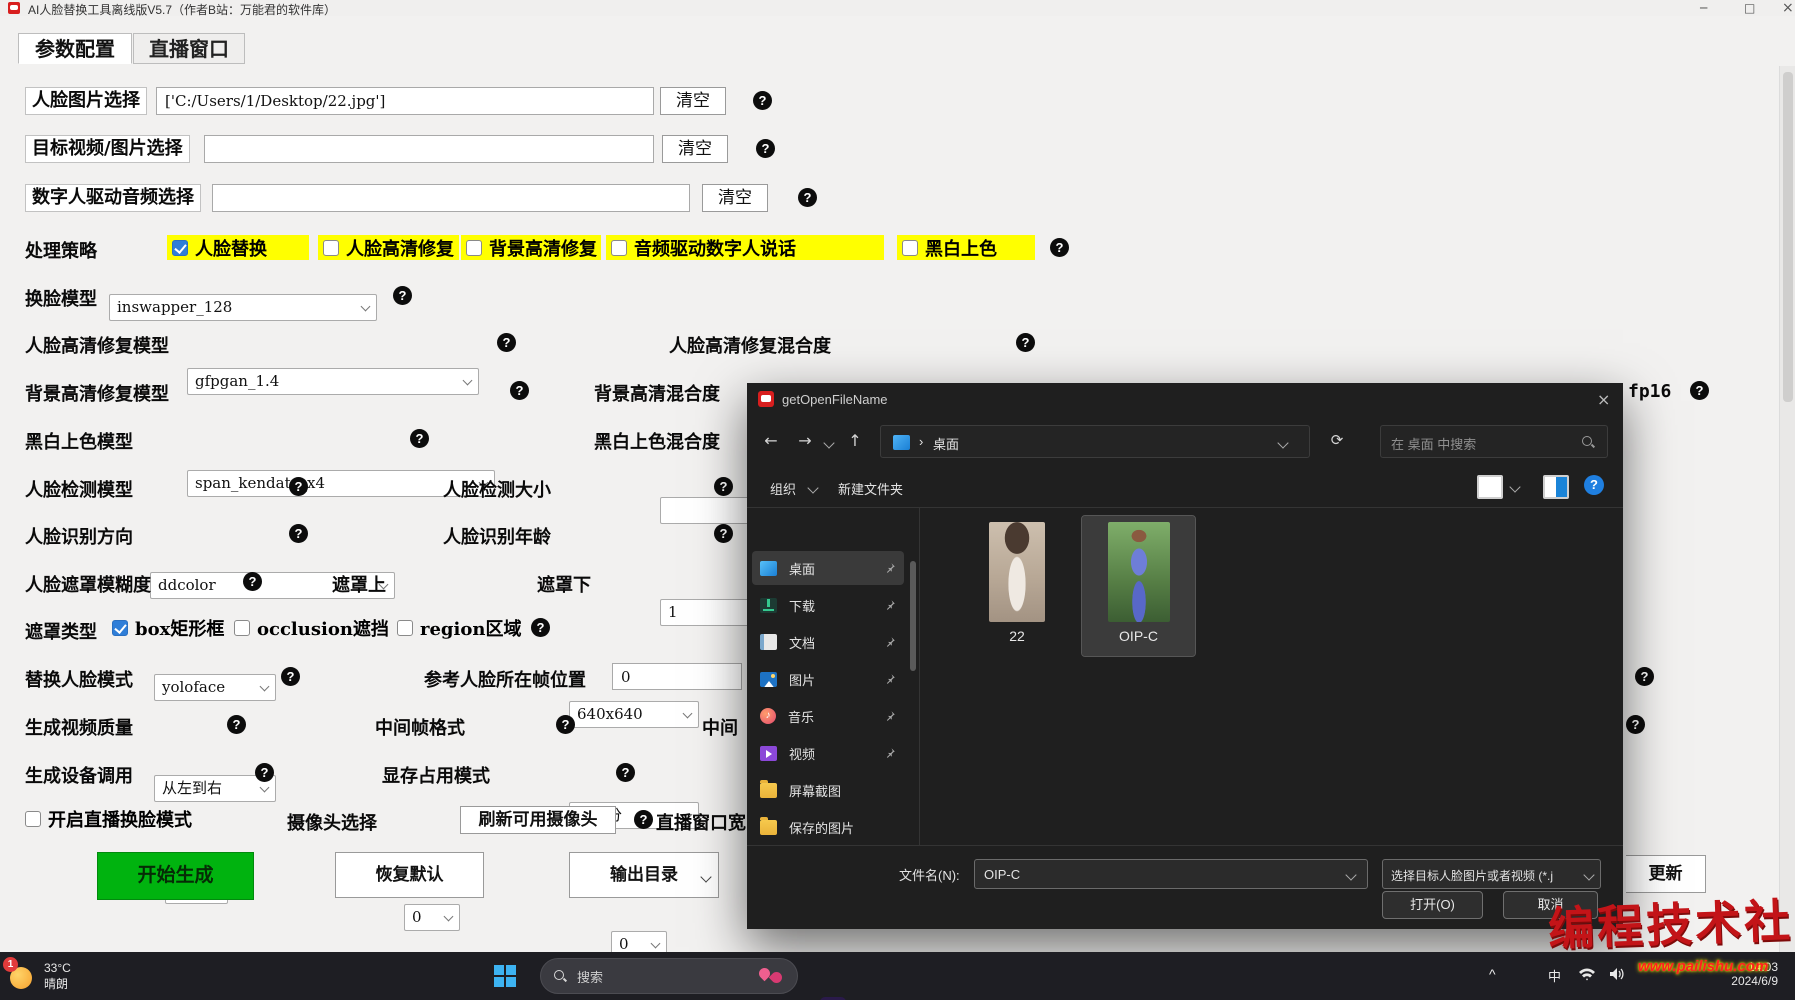 The image size is (1795, 1000). I want to click on mask-type-box: box矩形框, so click(168, 627).